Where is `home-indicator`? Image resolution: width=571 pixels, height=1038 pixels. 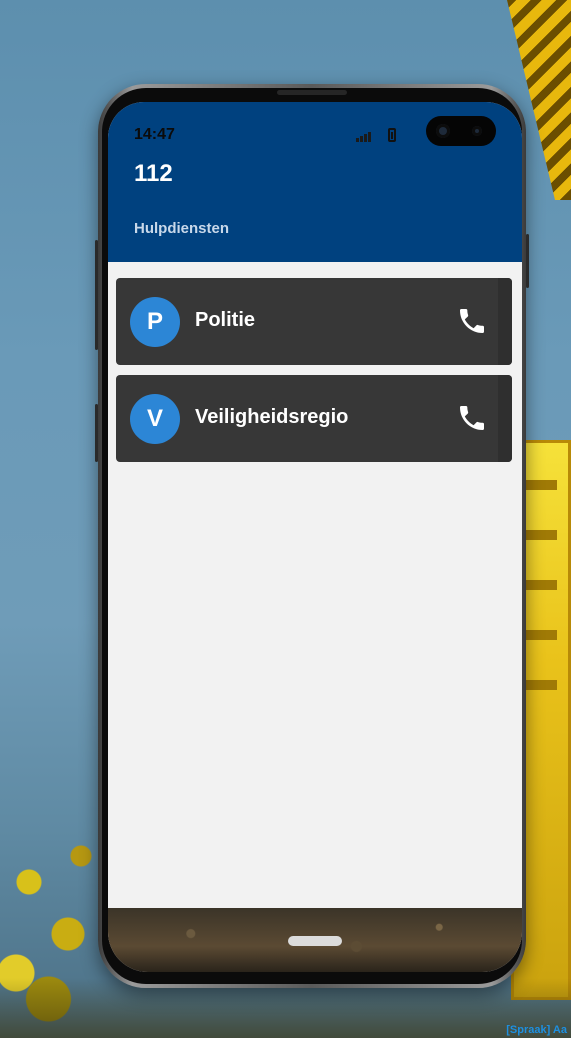 home-indicator is located at coordinates (315, 941).